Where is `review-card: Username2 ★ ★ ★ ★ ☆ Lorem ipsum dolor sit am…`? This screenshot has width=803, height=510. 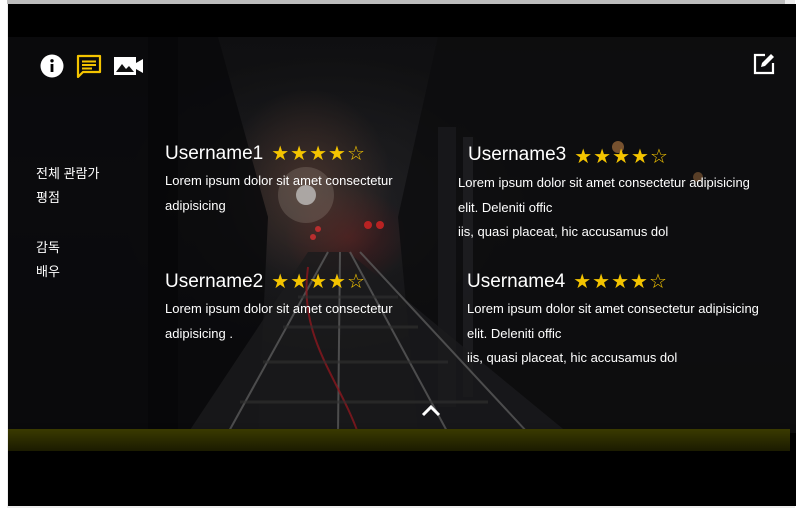
review-card: Username2 ★ ★ ★ ★ ☆ Lorem ipsum dolor sit am… is located at coordinates (279, 308).